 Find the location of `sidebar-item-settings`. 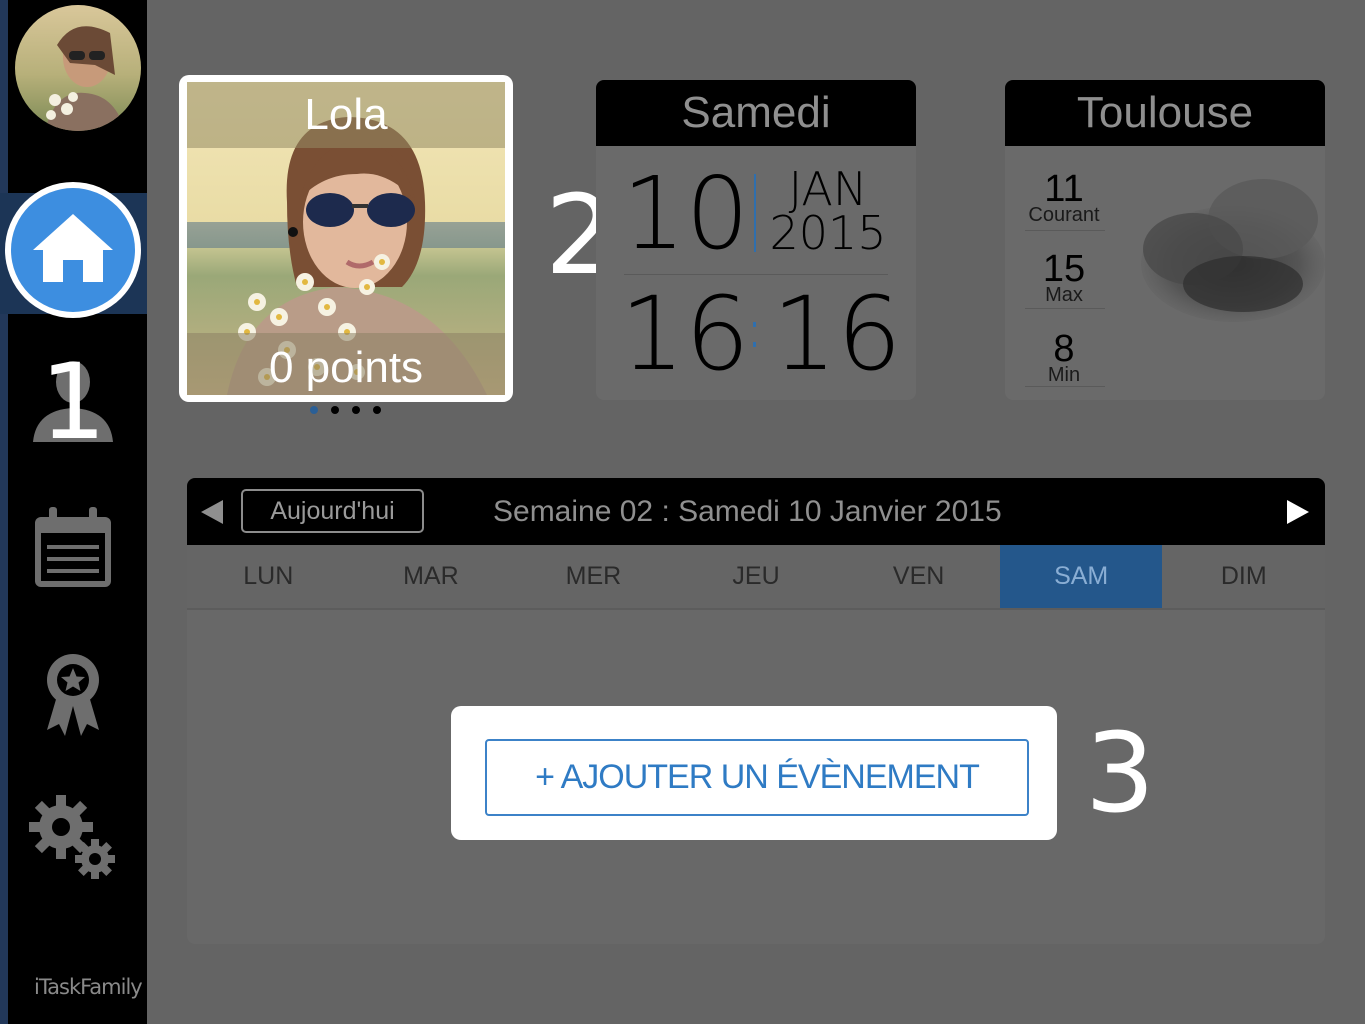

sidebar-item-settings is located at coordinates (73, 841).